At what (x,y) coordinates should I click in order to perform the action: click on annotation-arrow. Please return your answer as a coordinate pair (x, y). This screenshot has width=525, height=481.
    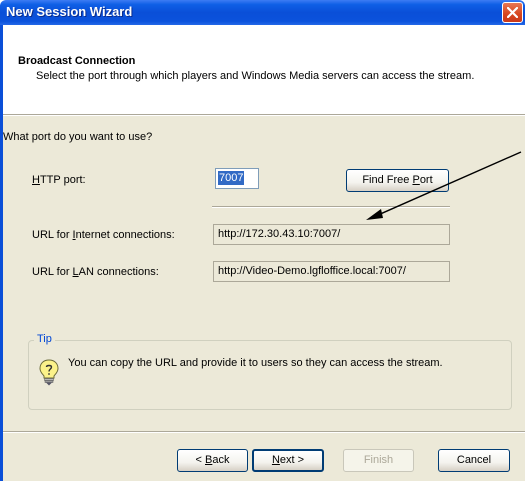
    Looking at the image, I should click on (444, 185).